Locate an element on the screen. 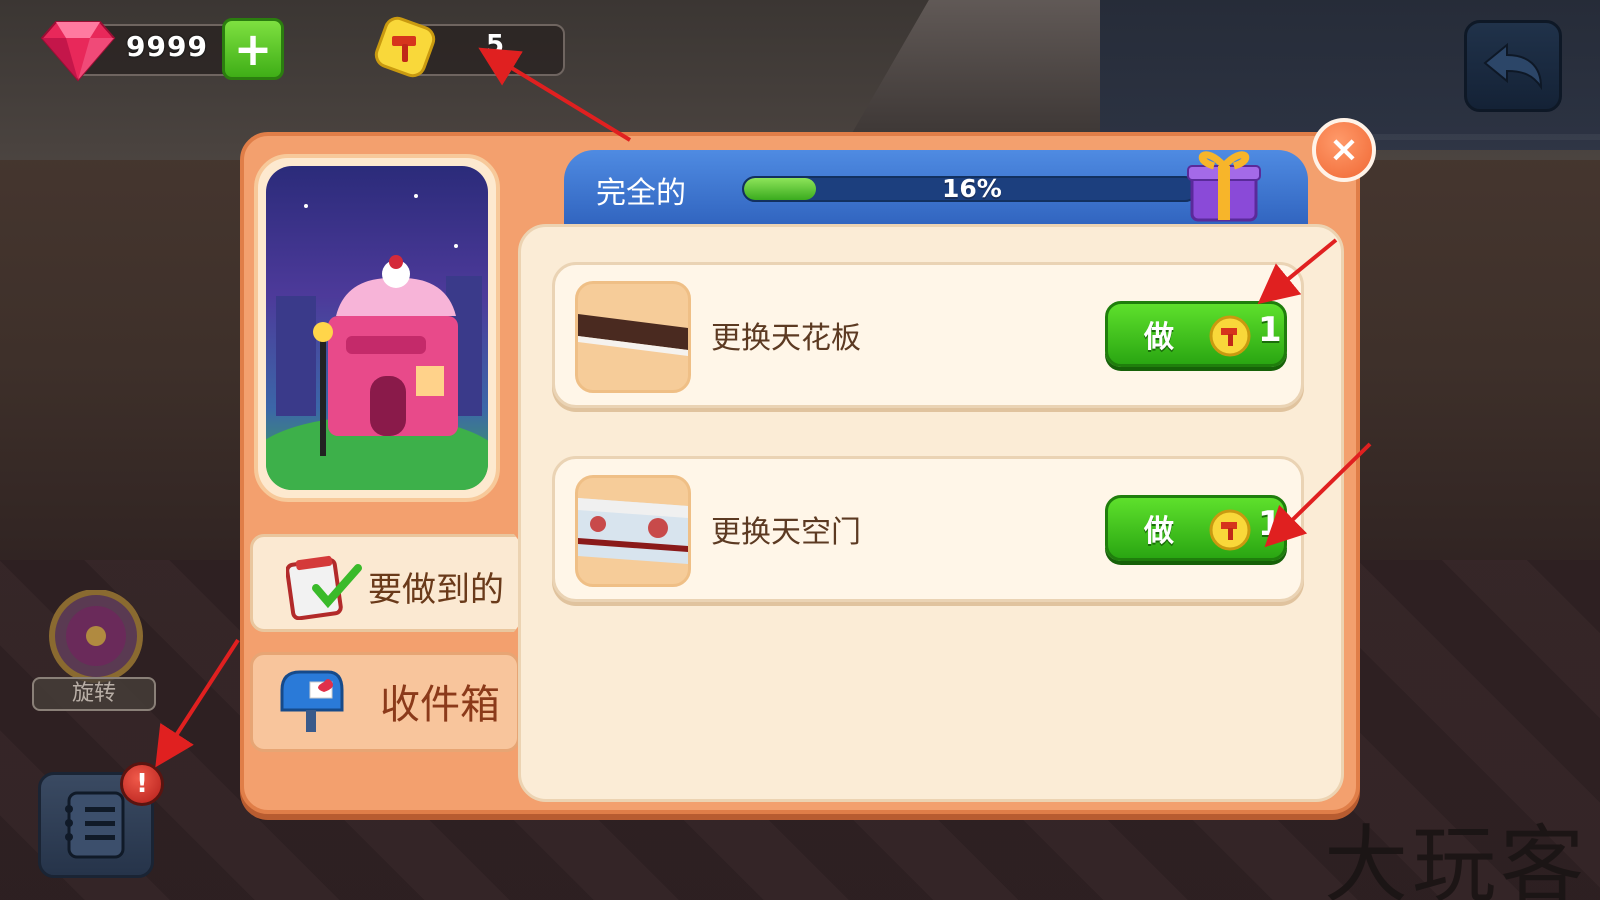 The image size is (1600, 900). notebook-icon is located at coordinates (95, 825).